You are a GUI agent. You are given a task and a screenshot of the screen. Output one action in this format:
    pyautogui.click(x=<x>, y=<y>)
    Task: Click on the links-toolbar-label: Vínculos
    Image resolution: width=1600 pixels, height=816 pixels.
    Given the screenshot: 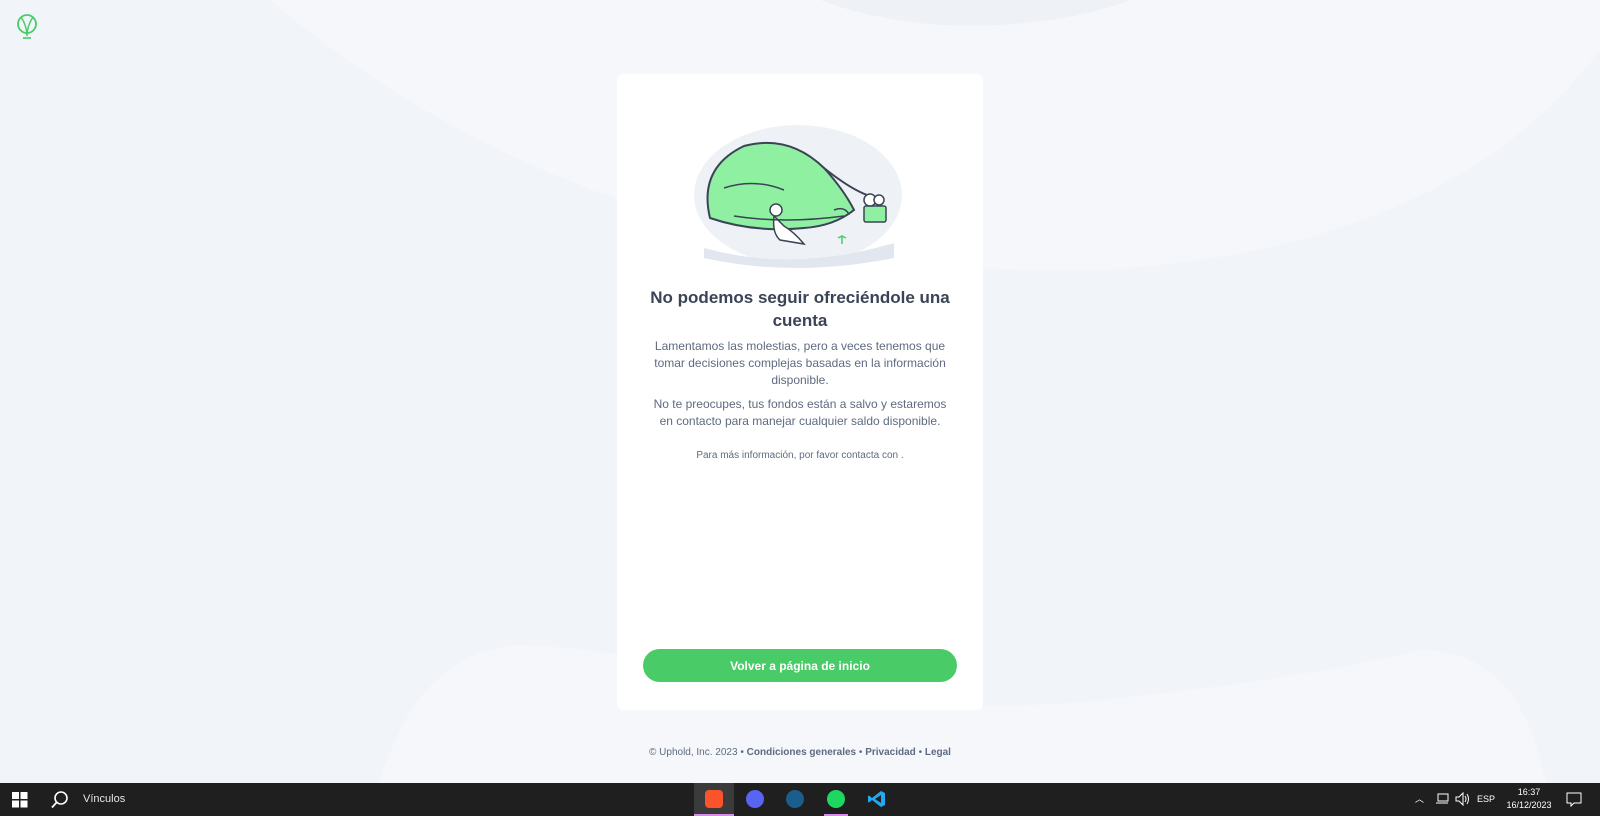 What is the action you would take?
    pyautogui.click(x=104, y=799)
    